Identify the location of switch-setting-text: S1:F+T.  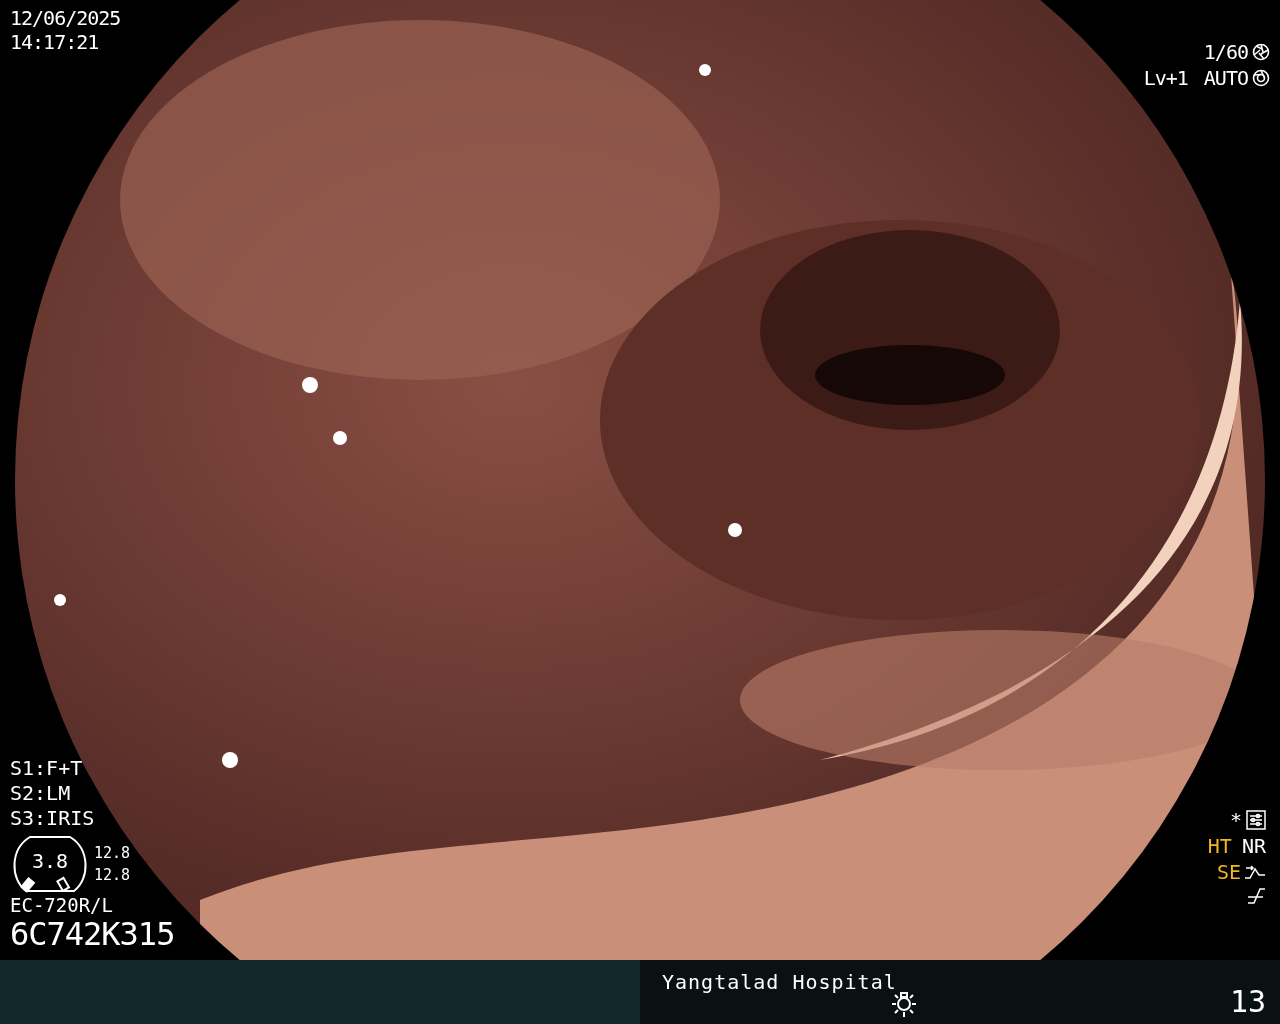
(47, 768).